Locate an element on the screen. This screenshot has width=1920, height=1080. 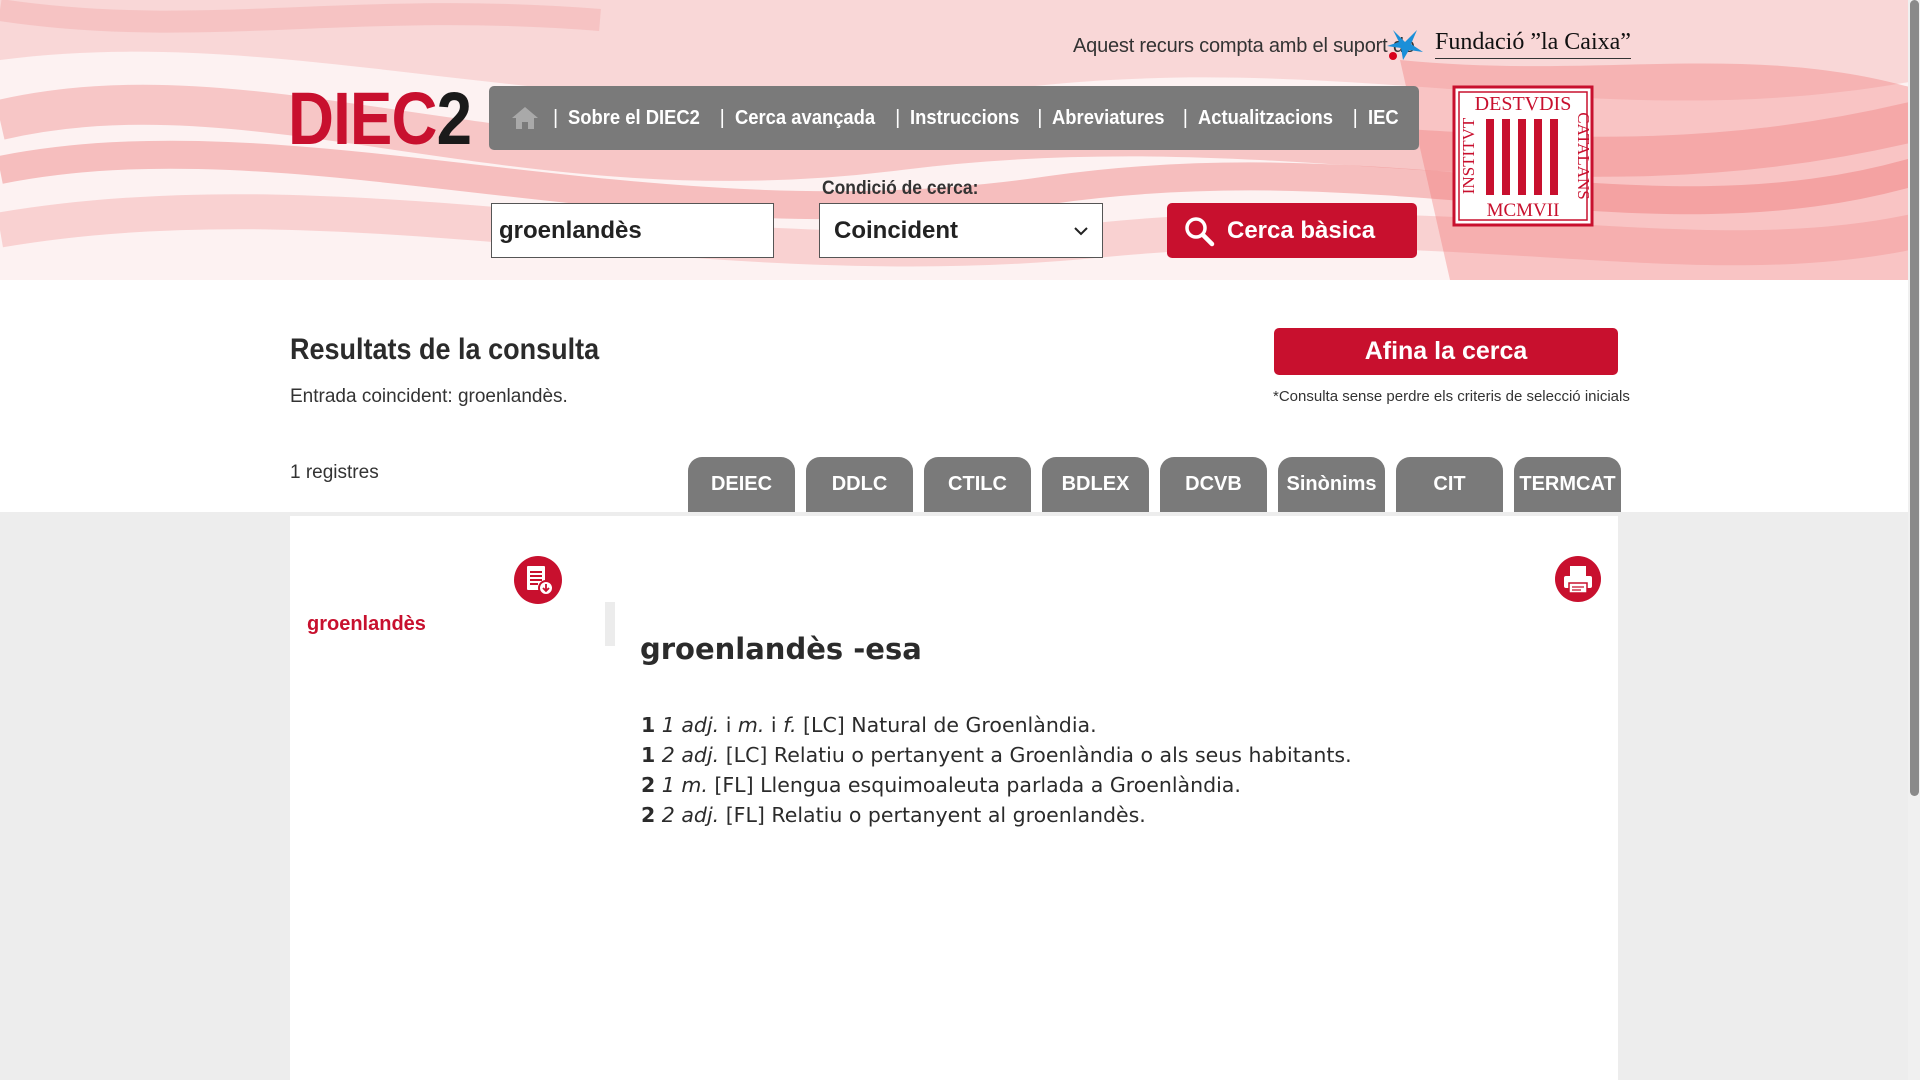
nav-item-abreviatures: Abreviatures is located at coordinates (1108, 118).